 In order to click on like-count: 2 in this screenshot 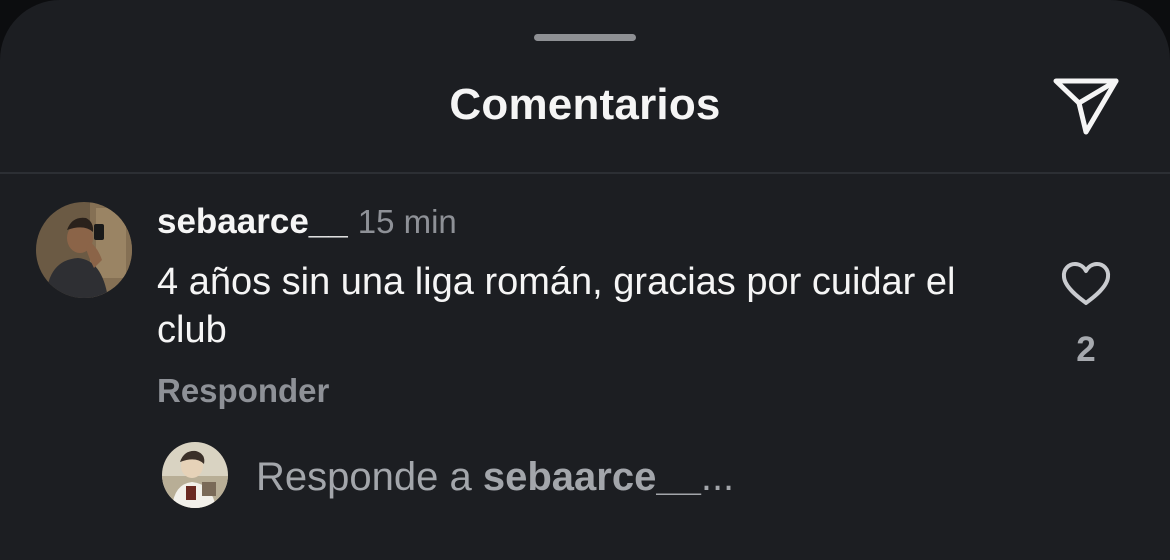, I will do `click(1086, 349)`.